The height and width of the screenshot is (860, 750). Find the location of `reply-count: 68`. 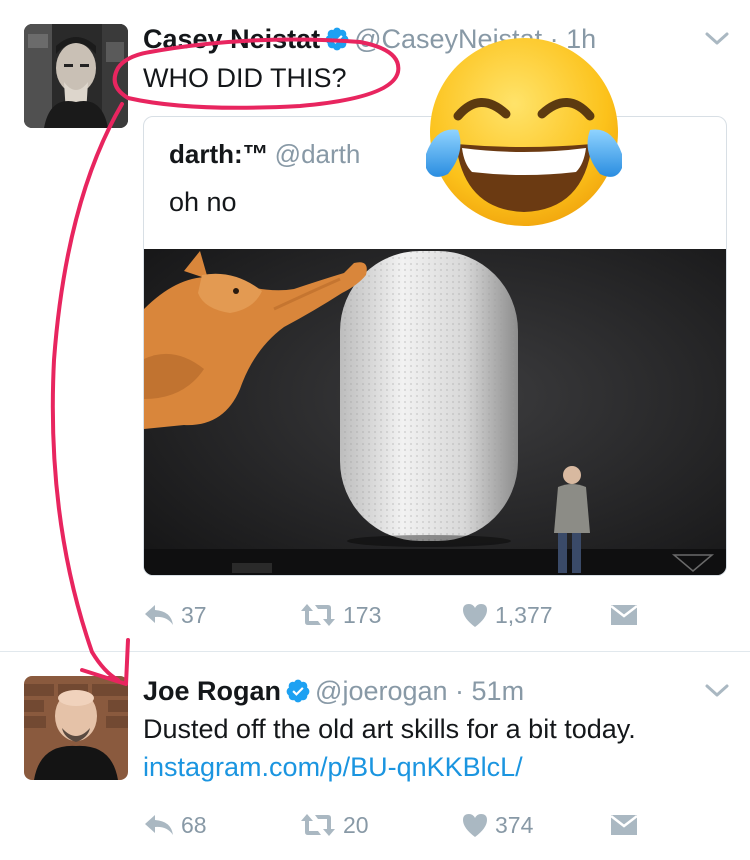

reply-count: 68 is located at coordinates (194, 824).